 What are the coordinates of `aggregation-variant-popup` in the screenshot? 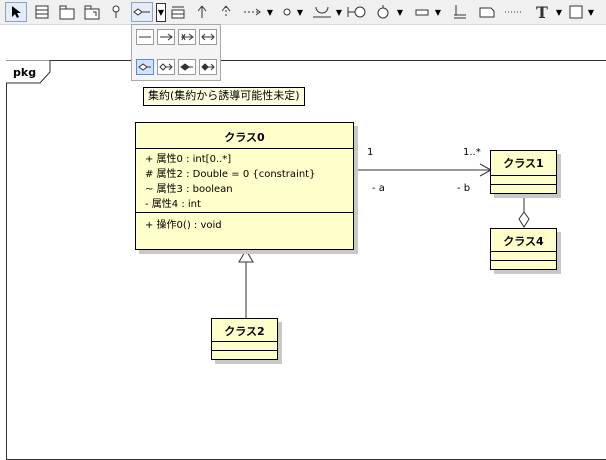 It's located at (176, 52).